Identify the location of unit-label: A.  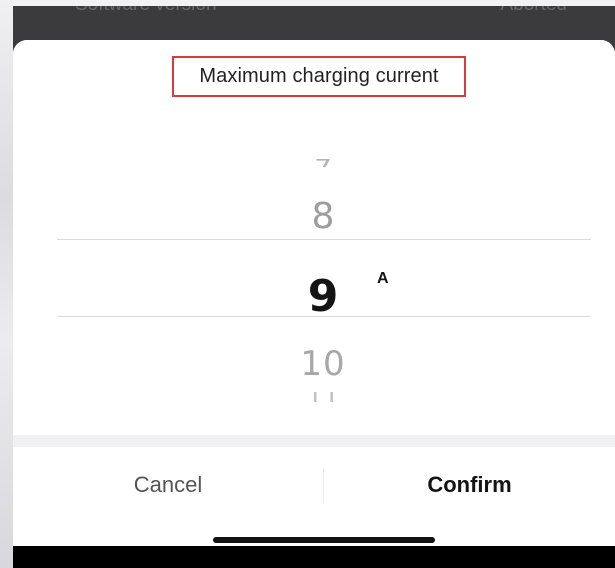
(383, 278).